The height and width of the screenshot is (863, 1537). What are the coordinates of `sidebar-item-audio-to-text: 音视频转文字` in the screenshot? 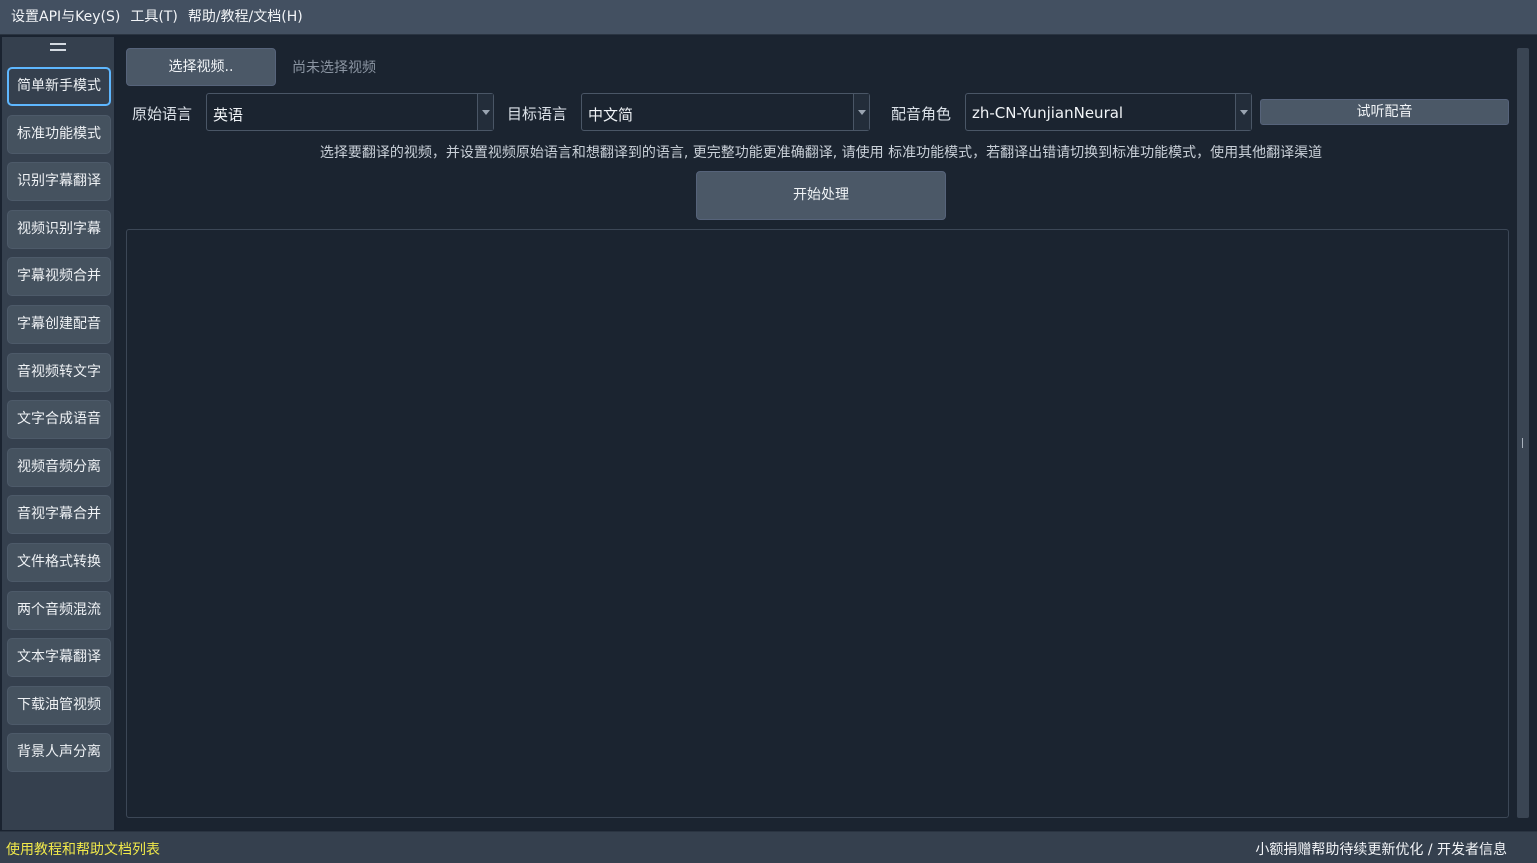 It's located at (59, 372).